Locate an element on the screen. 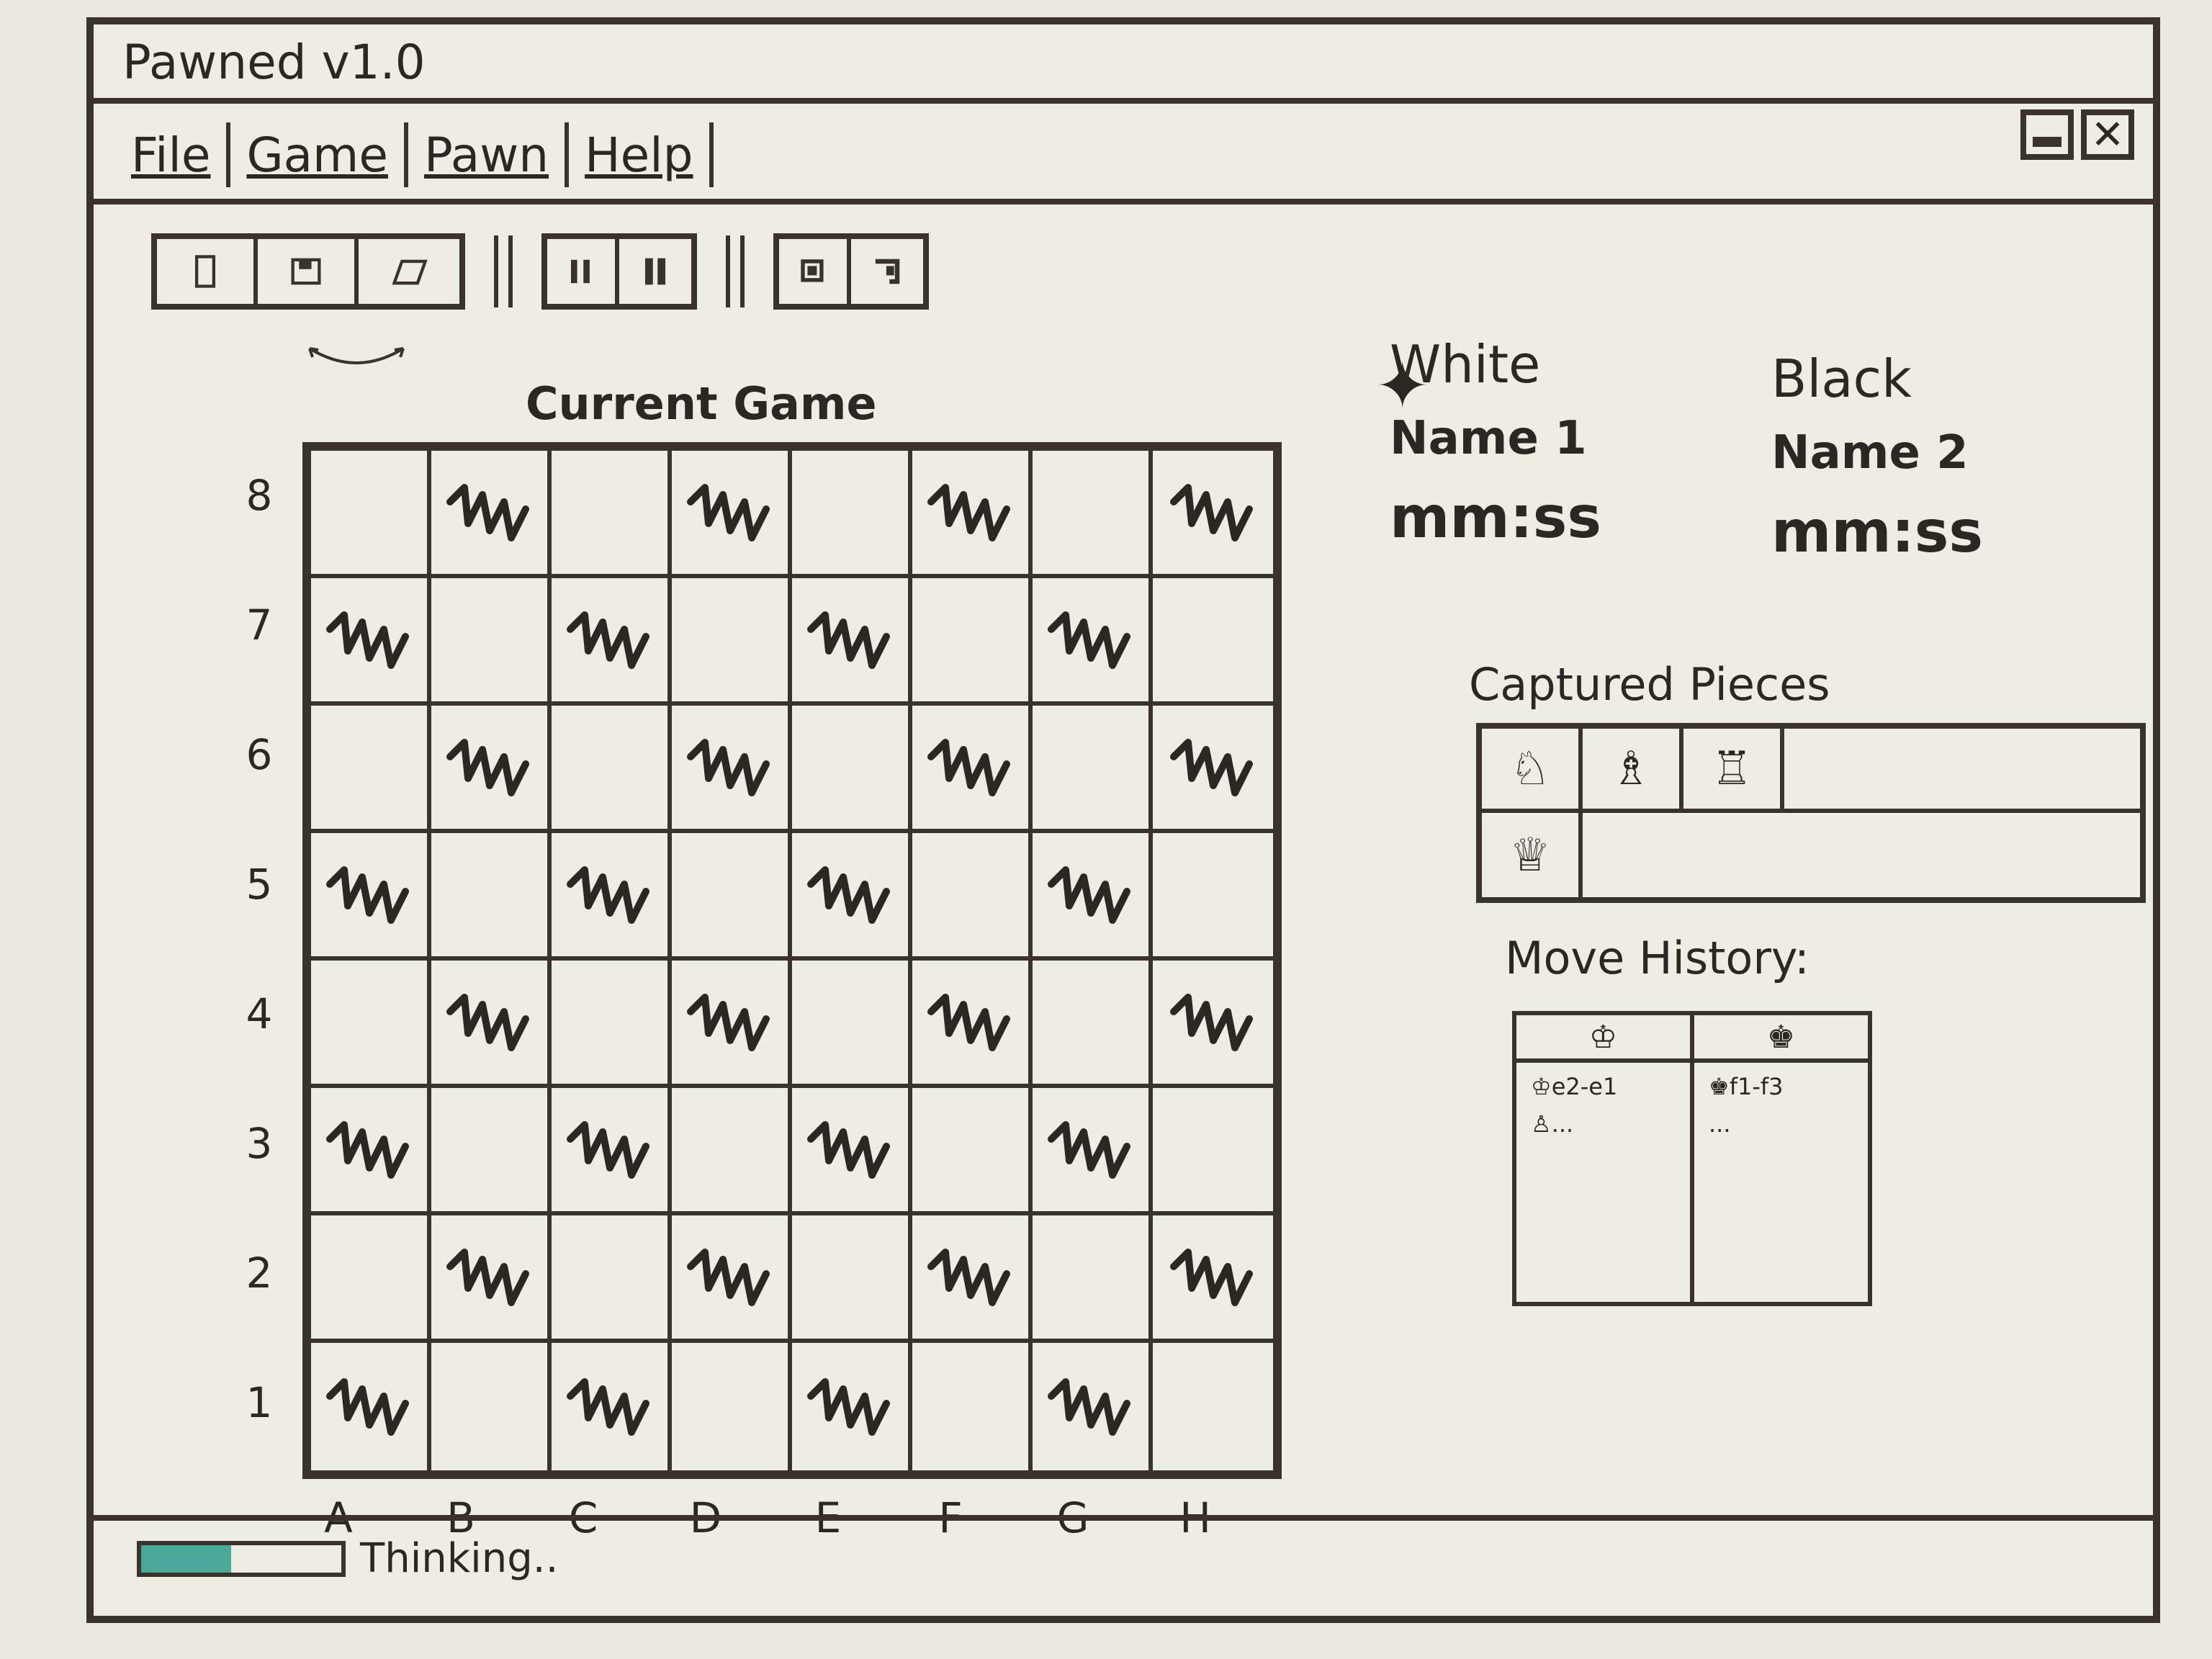  menu-bar: File Game Pawn Help is located at coordinates (1123, 157).